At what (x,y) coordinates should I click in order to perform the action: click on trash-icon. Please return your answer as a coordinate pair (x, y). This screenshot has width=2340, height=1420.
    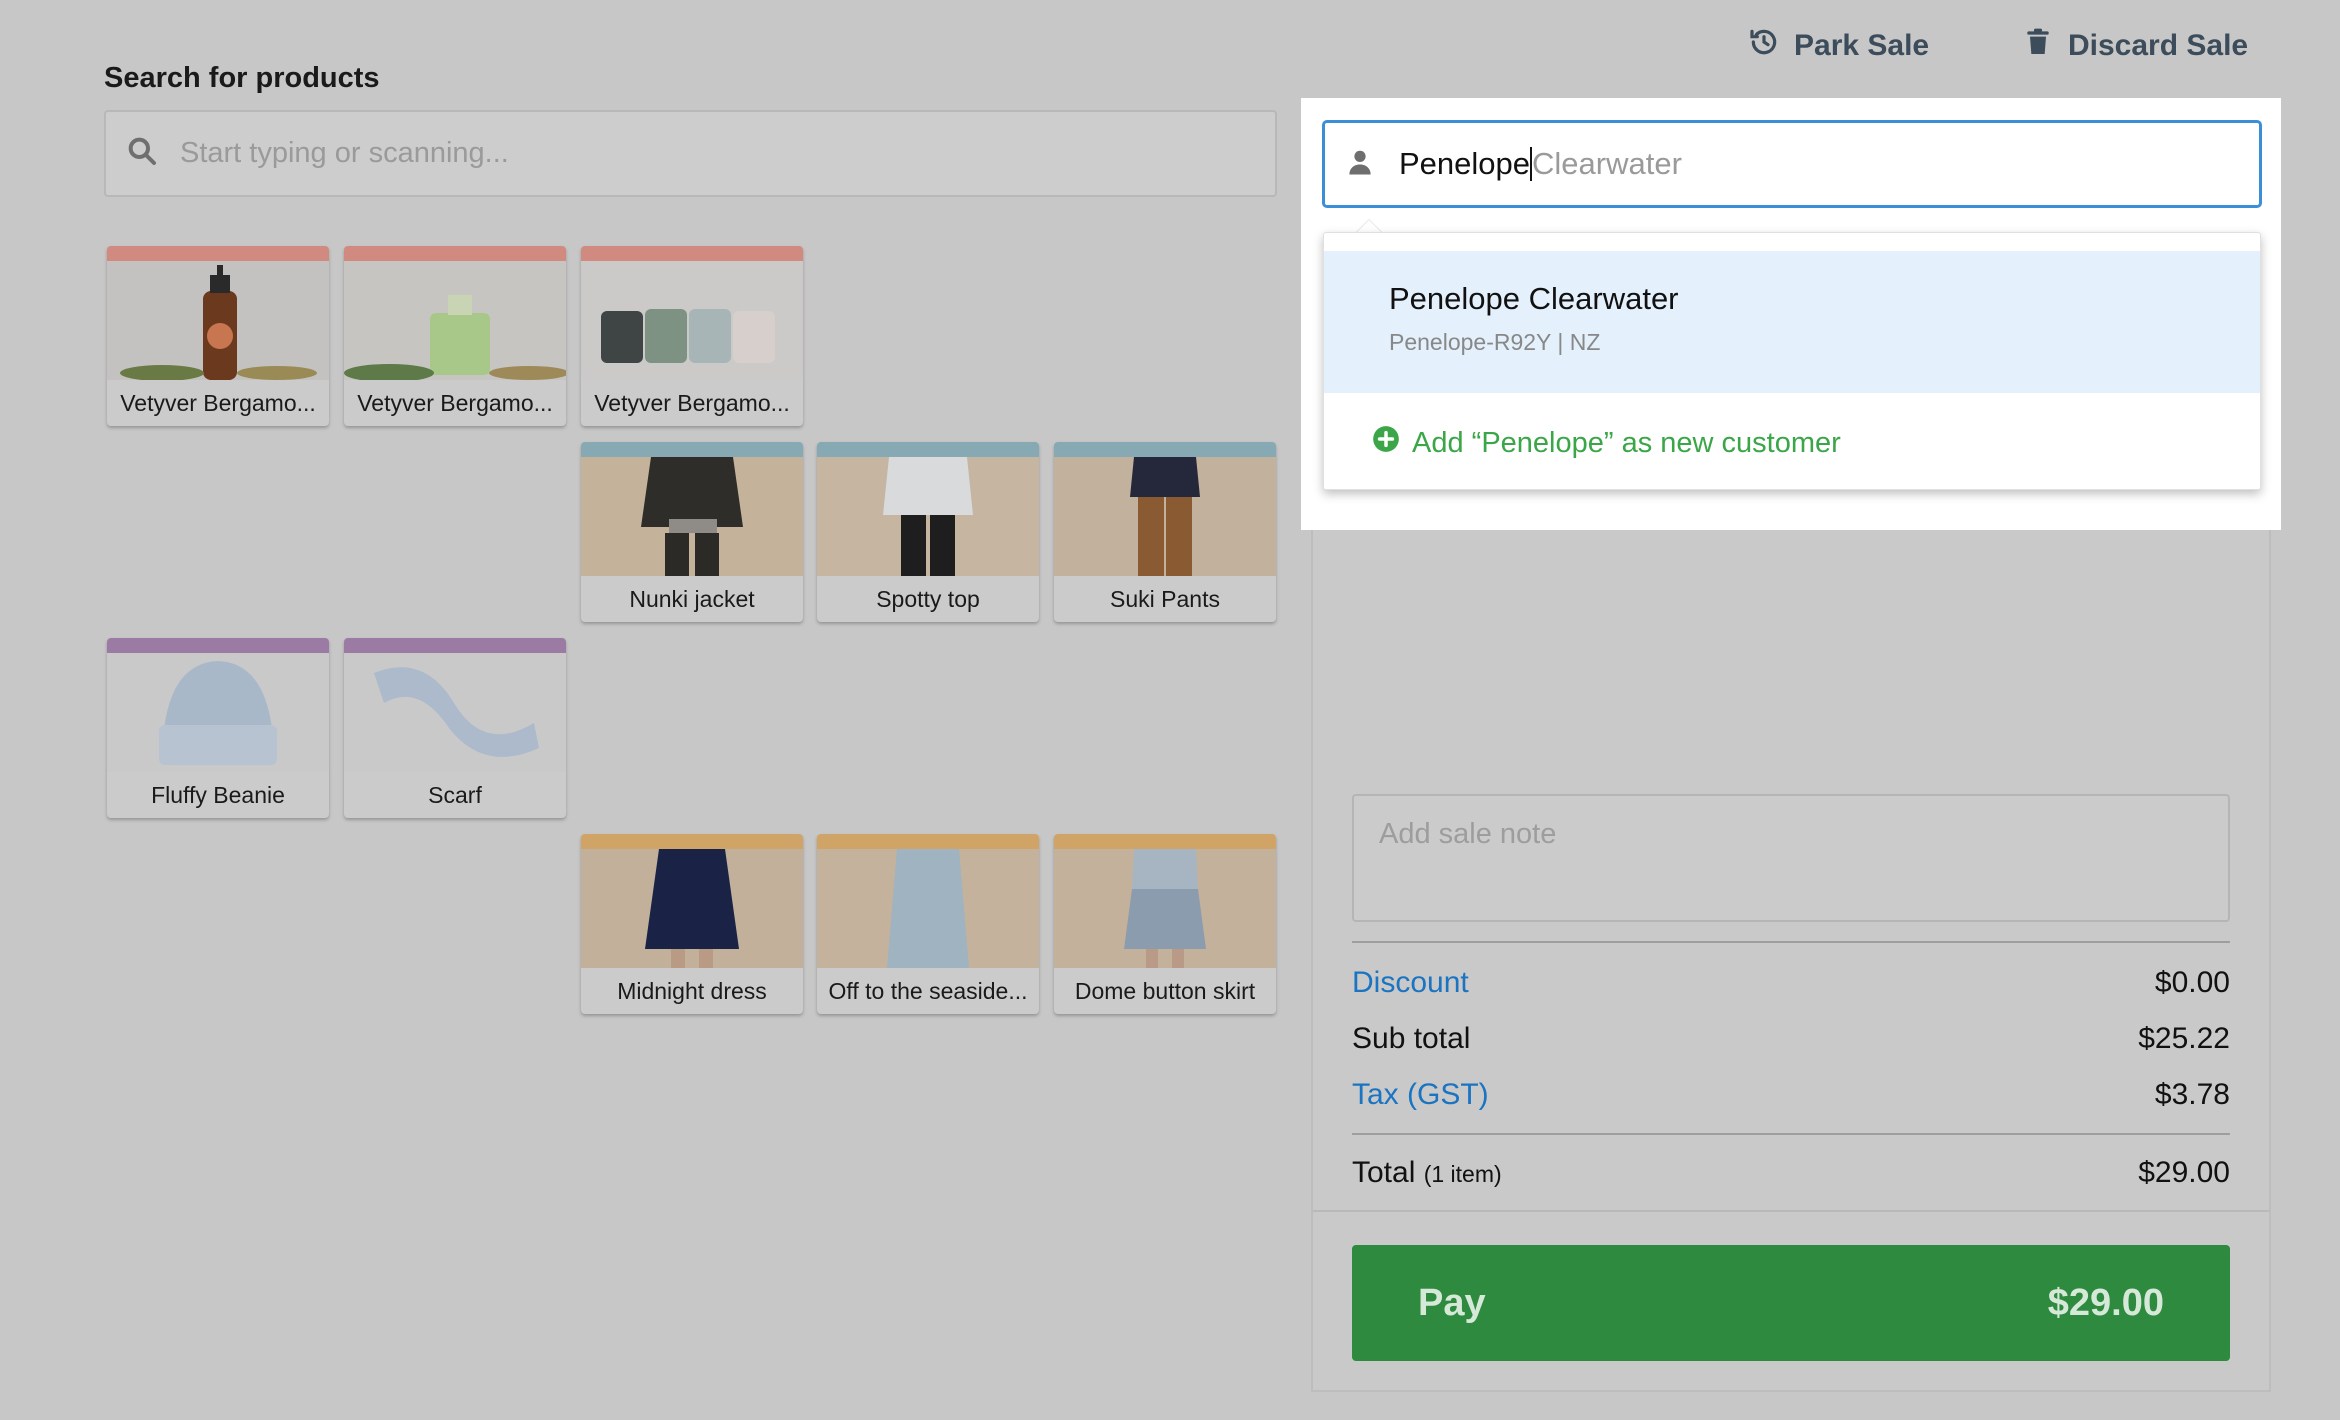
    Looking at the image, I should click on (2038, 46).